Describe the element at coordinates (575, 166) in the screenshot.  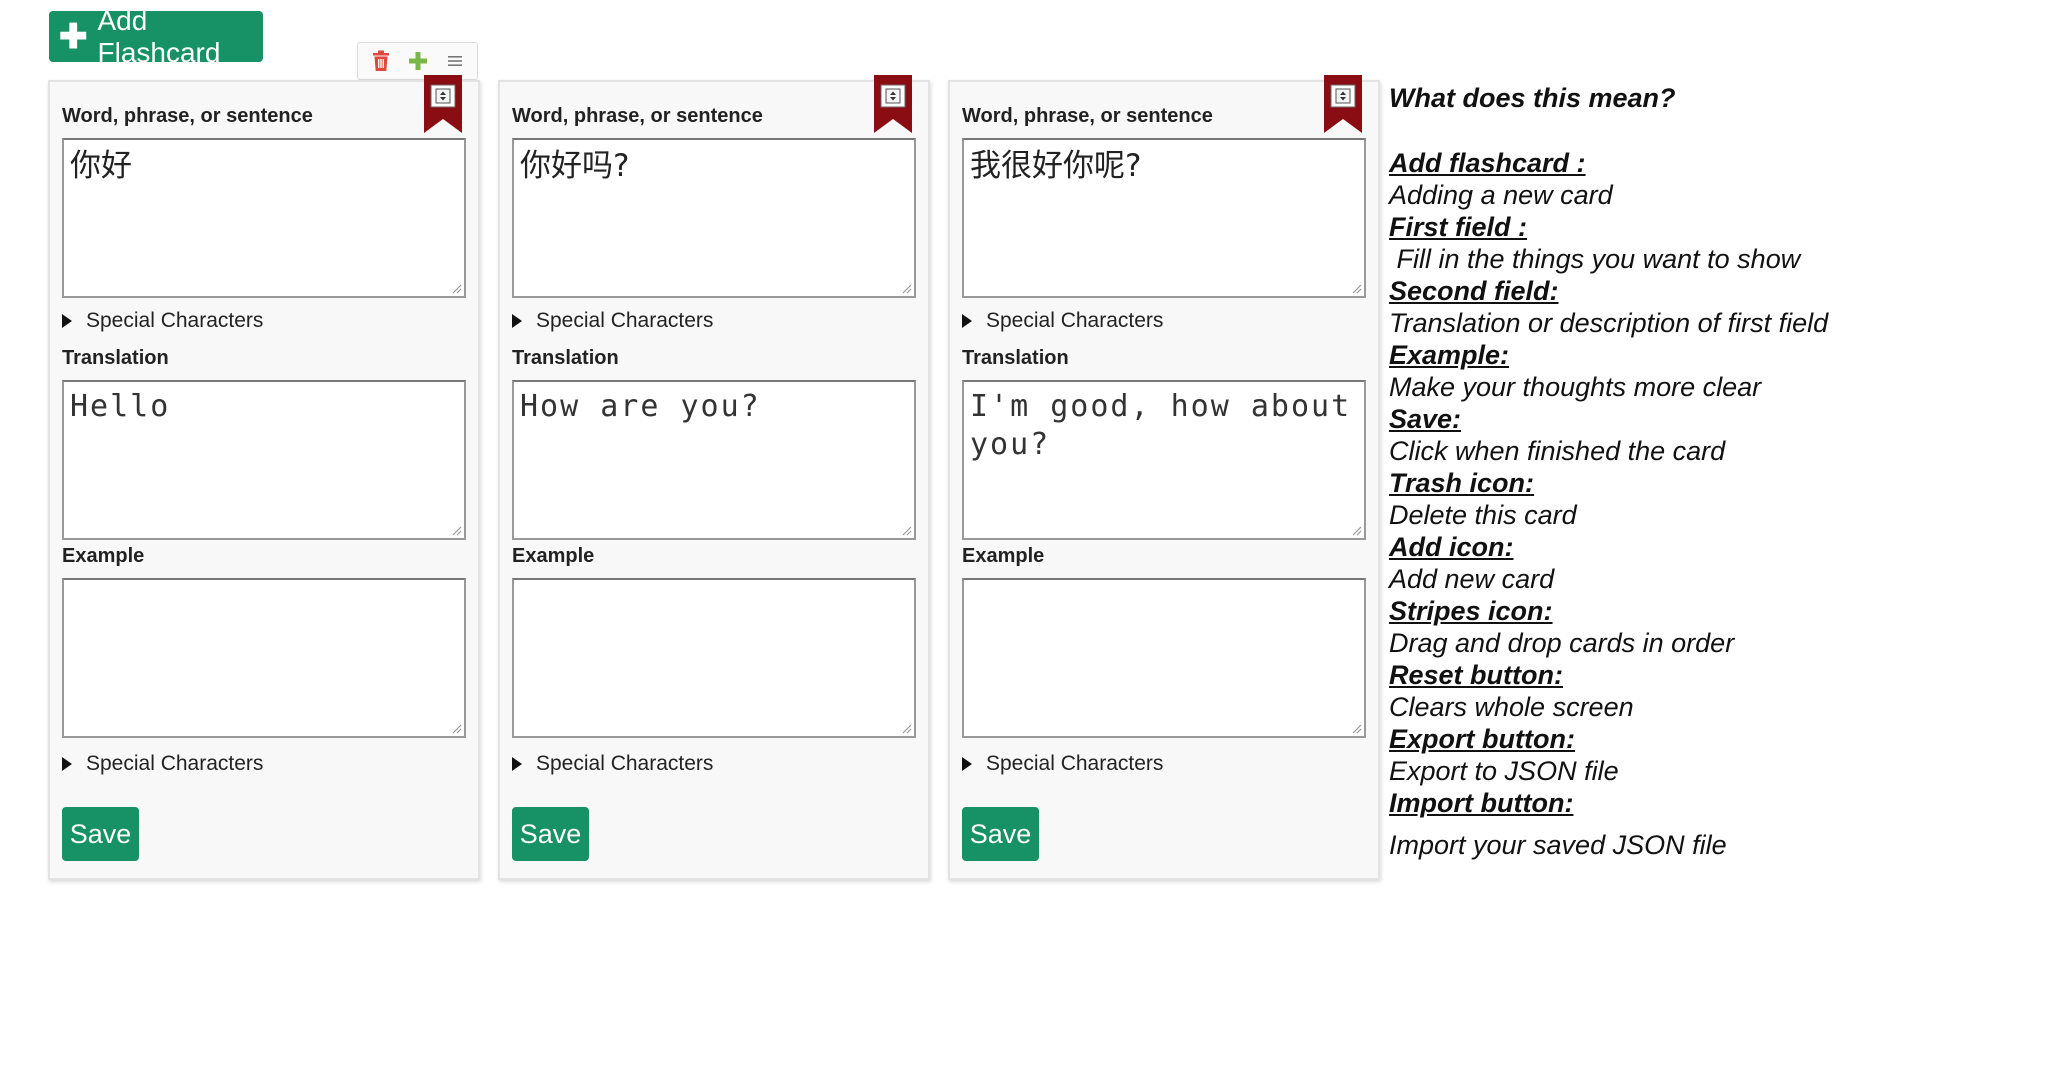
I see `word-field-value: 你好吗?` at that location.